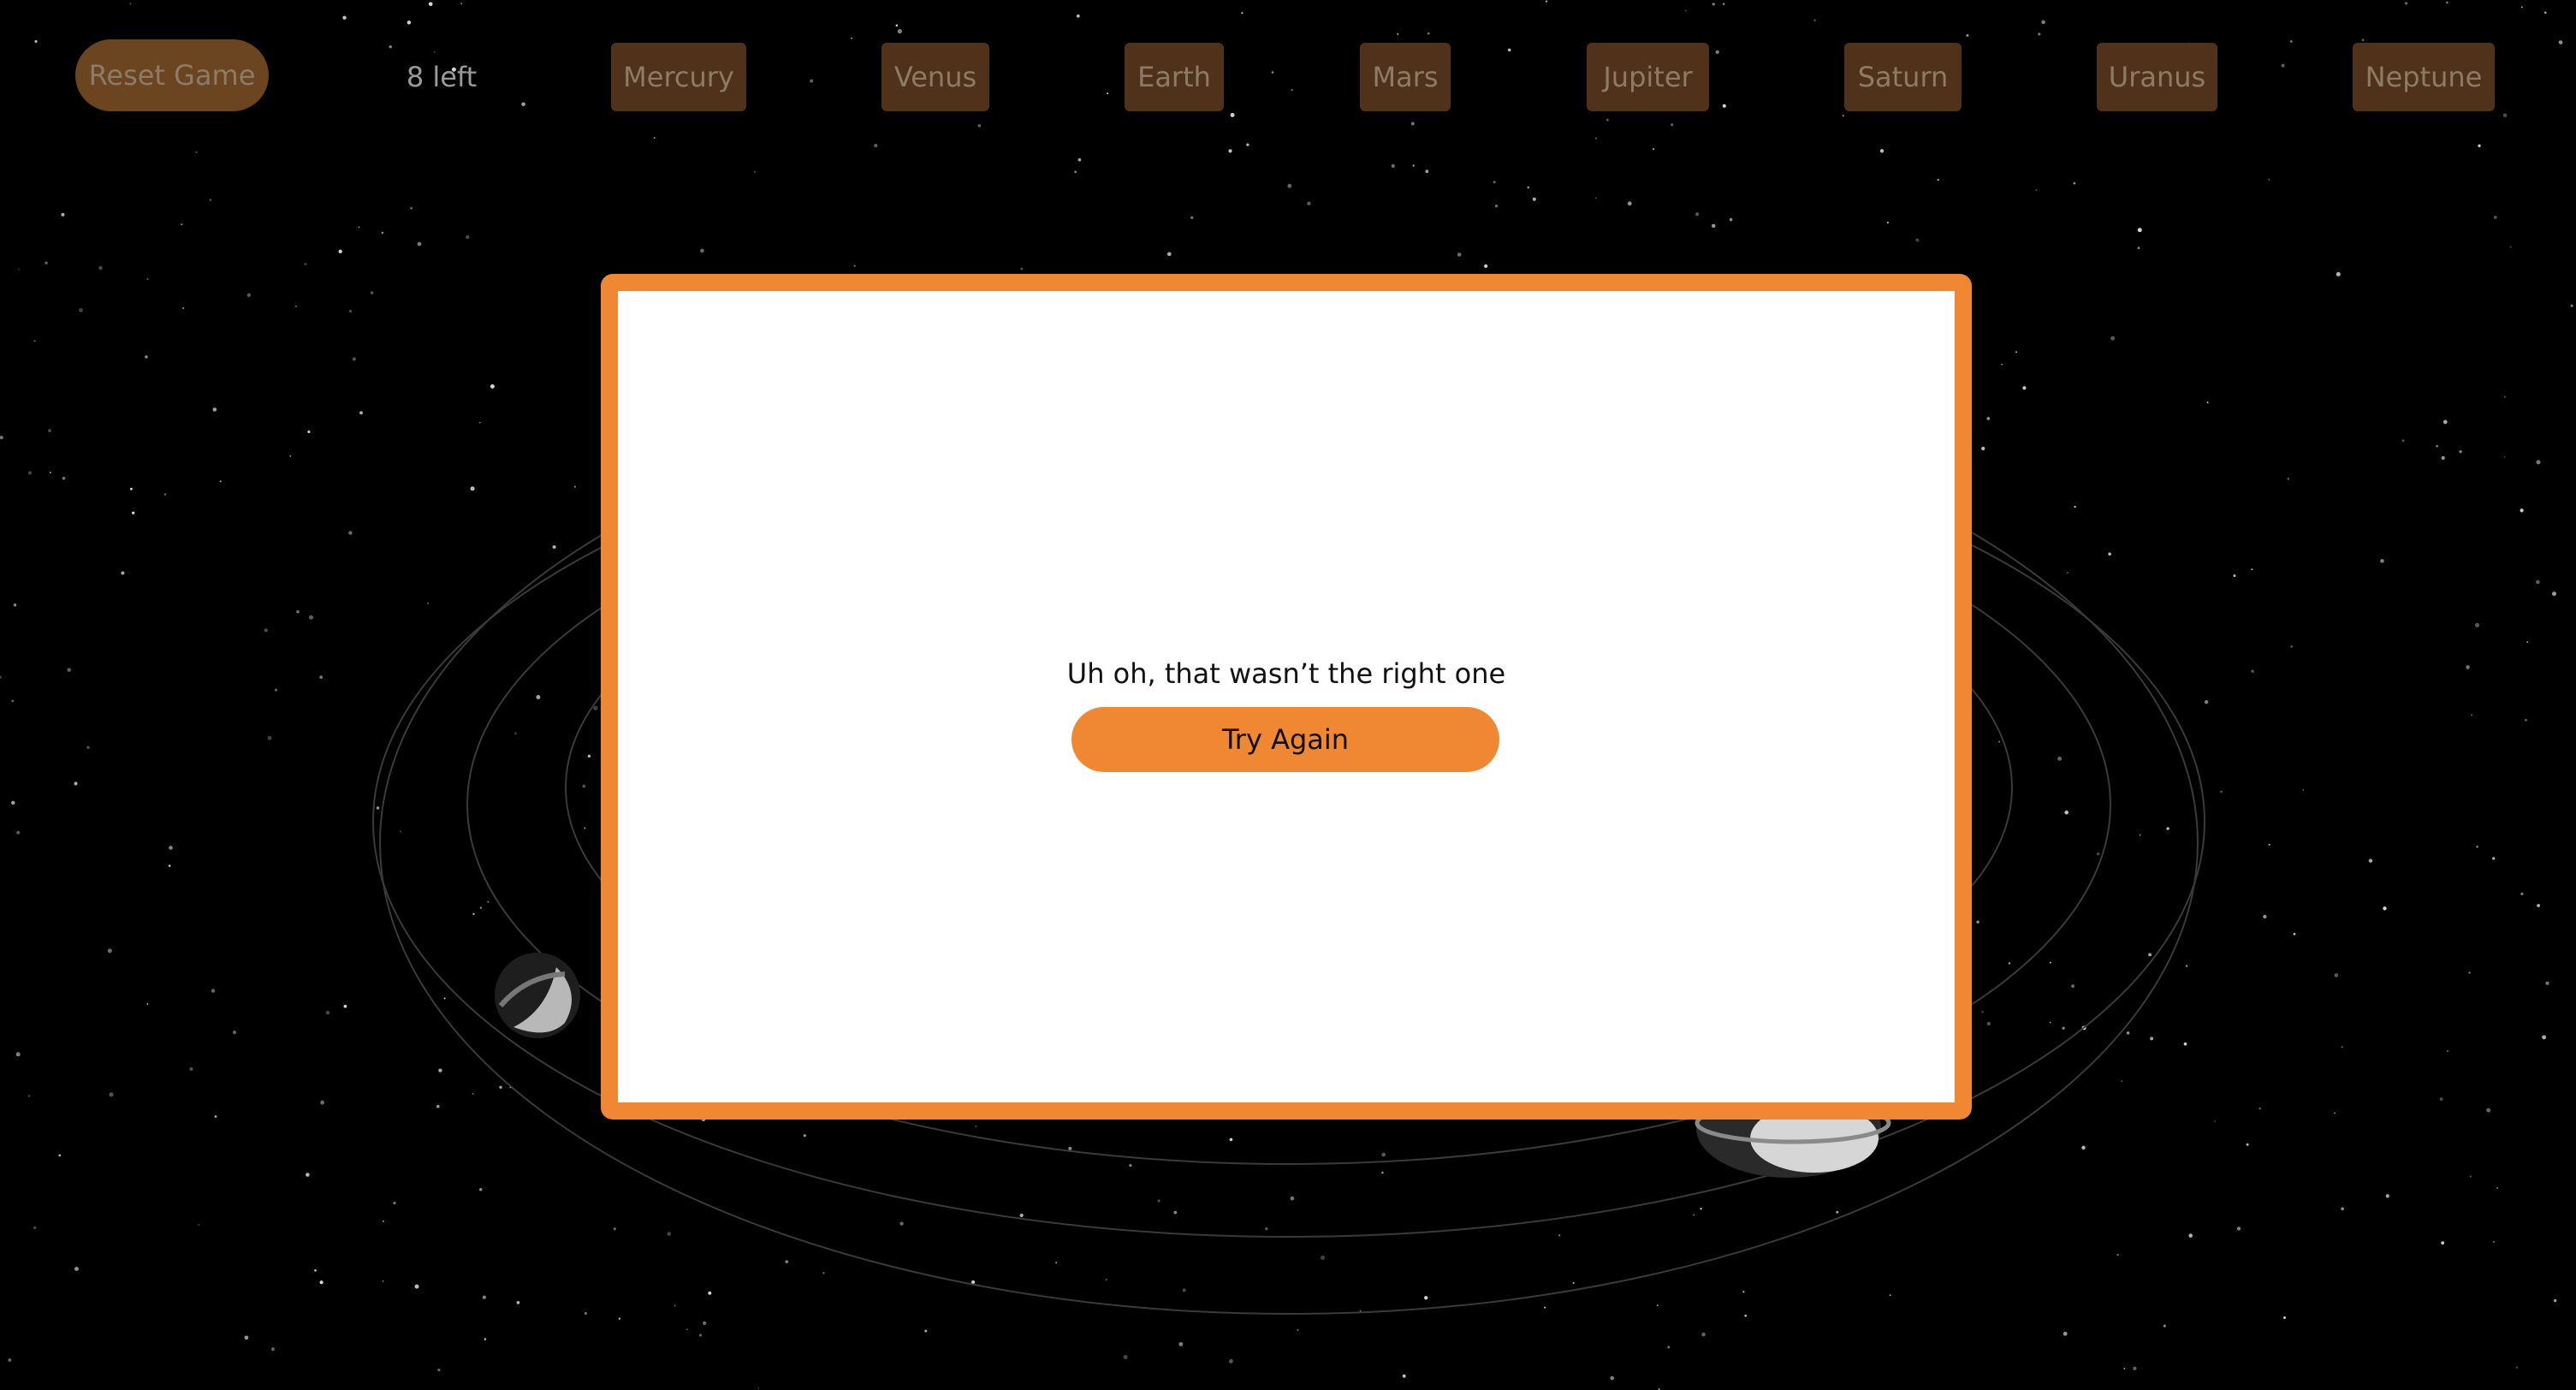  What do you see at coordinates (2157, 77) in the screenshot?
I see `planet-button-uranus: Uranus` at bounding box center [2157, 77].